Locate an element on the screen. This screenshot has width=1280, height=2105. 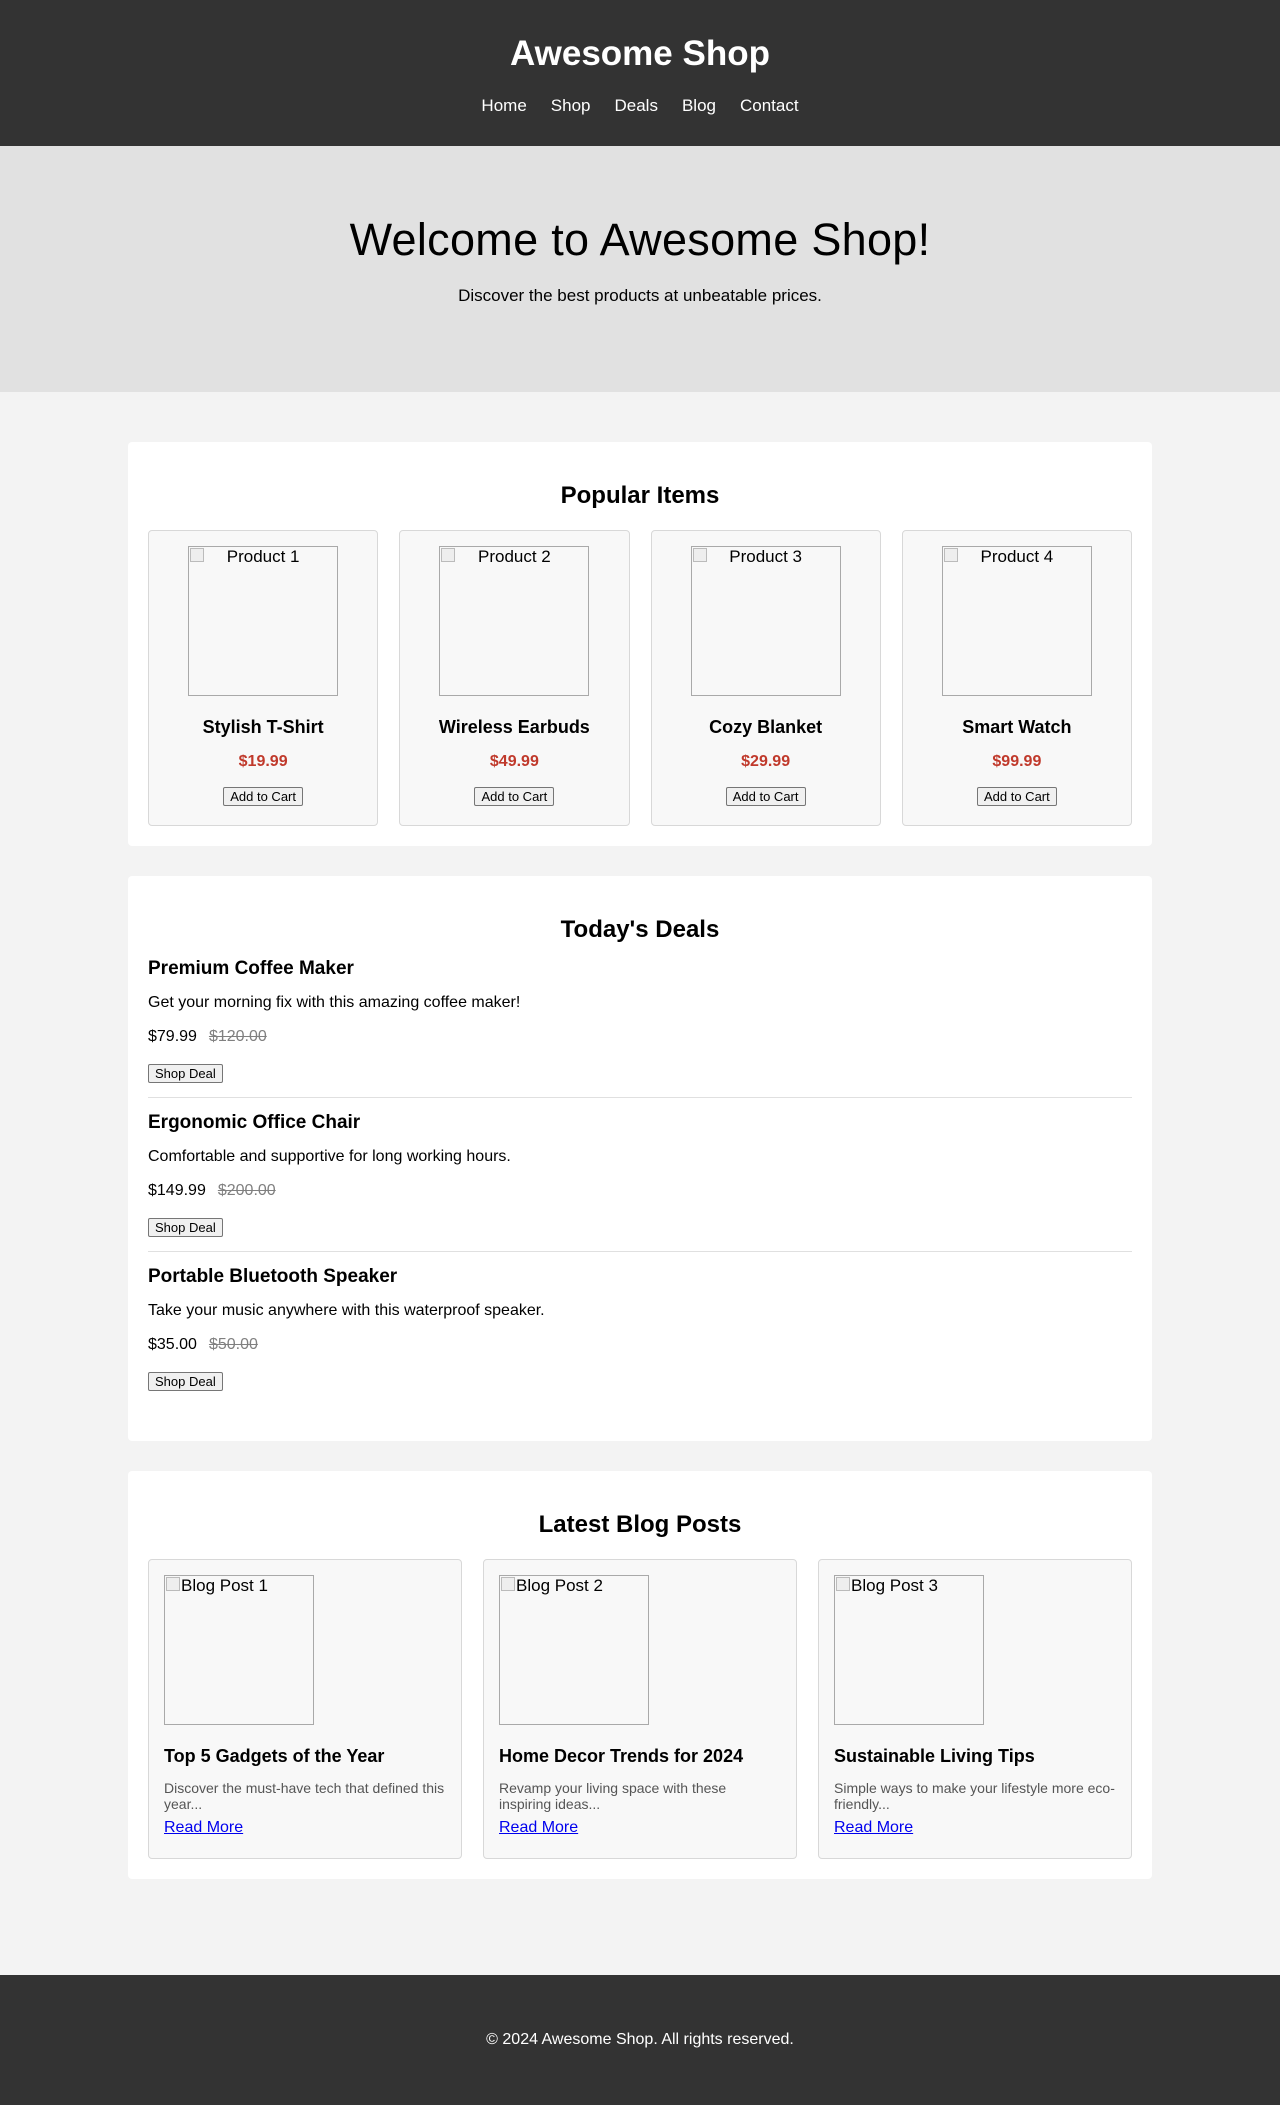
product-price: $99.99 is located at coordinates (1017, 761).